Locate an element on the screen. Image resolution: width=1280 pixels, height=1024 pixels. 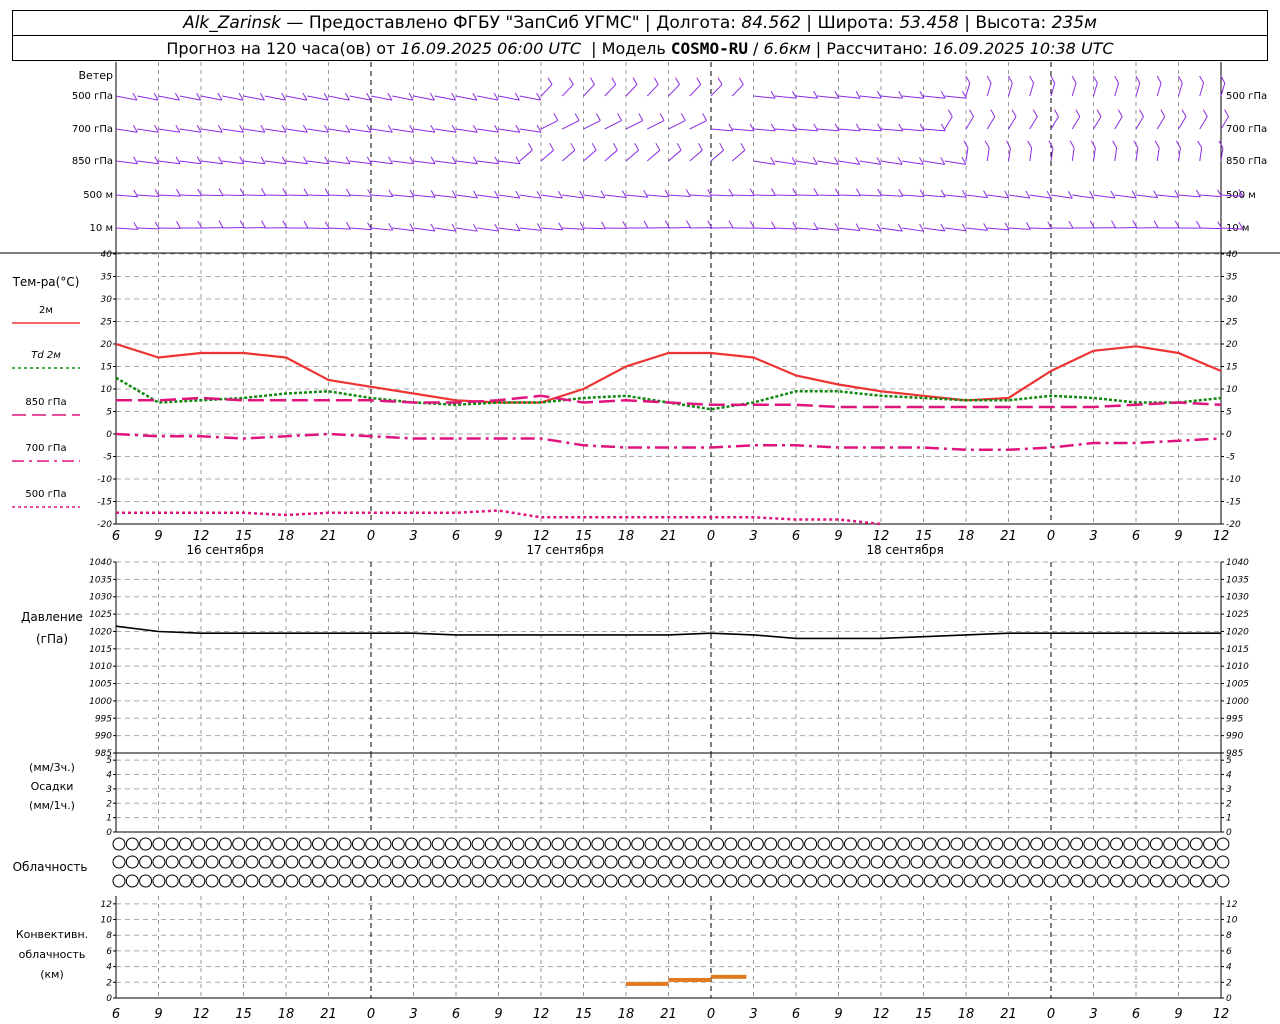
temp-tick-label-left: 15 is located at coordinates (107, 368).